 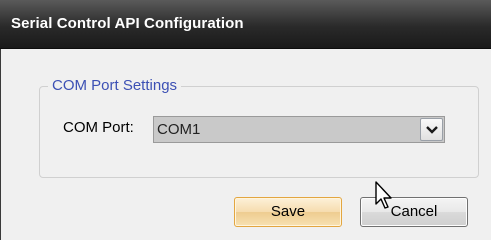 I want to click on chevron-down-icon, so click(x=432, y=130).